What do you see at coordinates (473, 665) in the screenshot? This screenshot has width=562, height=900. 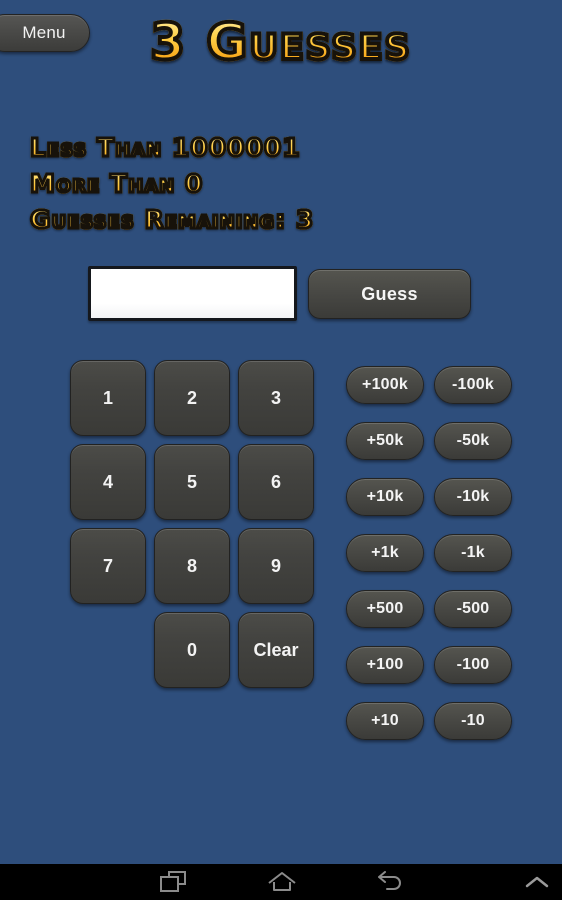 I see `increment-minus-100: -100` at bounding box center [473, 665].